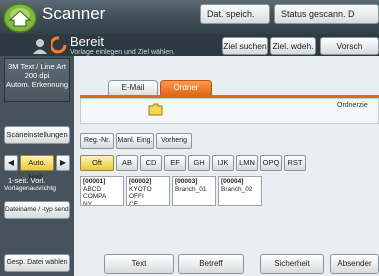  Describe the element at coordinates (199, 163) in the screenshot. I see `index-key-gh: GH` at that location.